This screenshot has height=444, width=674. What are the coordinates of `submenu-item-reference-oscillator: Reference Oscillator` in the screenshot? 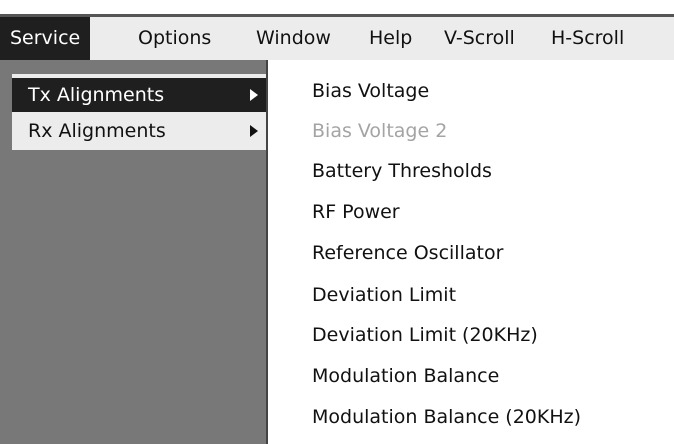 It's located at (407, 253).